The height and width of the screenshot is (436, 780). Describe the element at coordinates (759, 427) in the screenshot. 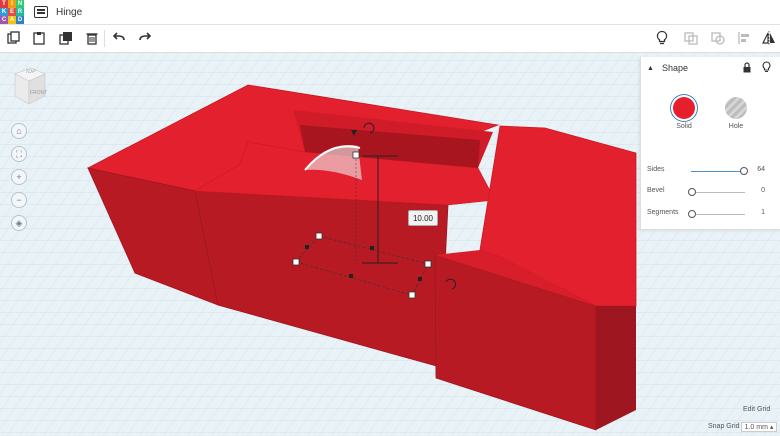

I see `snap-grid-select: 1.0 mm ▴` at that location.